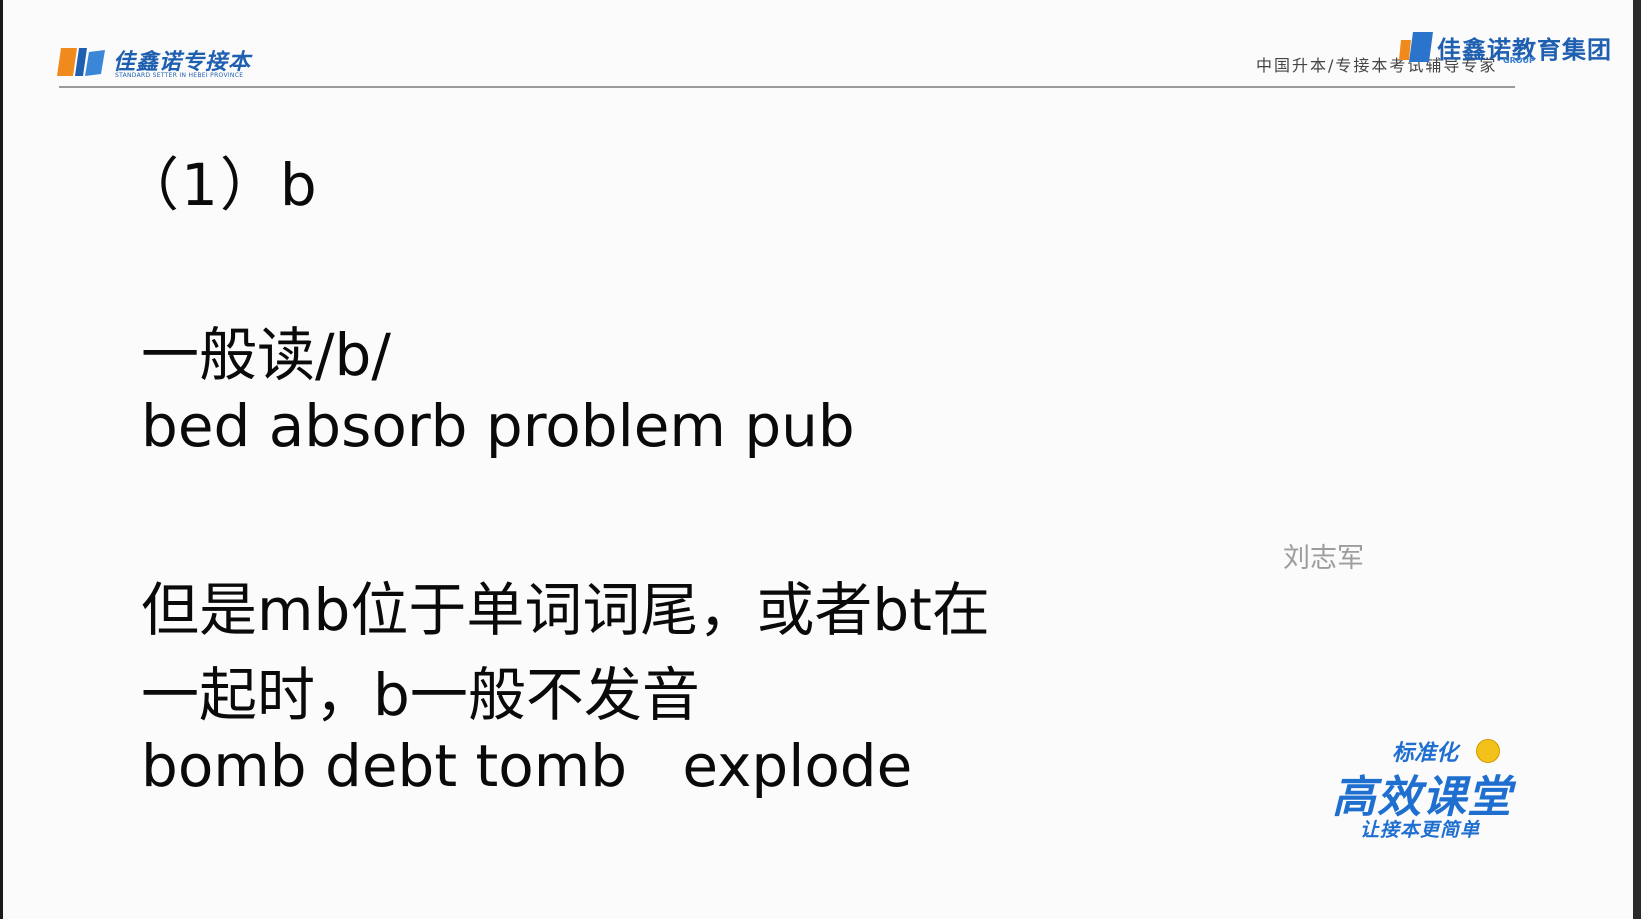  Describe the element at coordinates (1428, 790) in the screenshot. I see `course-badge: 标准化 高效课堂 让接本更简单` at that location.